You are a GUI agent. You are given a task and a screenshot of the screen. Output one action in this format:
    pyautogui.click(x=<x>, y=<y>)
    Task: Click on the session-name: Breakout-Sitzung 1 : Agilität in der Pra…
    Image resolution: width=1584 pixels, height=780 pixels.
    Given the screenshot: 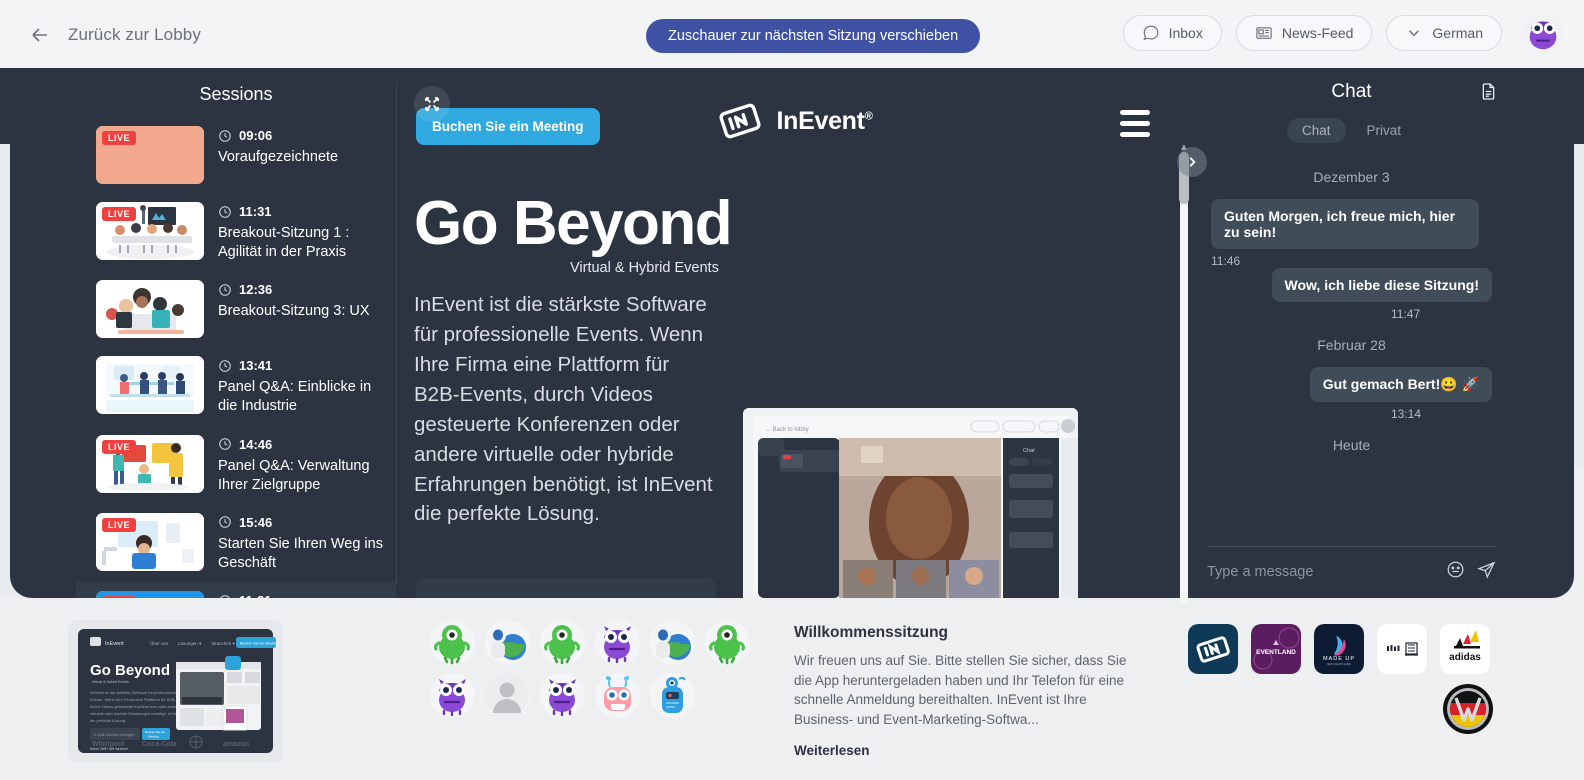 What is the action you would take?
    pyautogui.click(x=284, y=243)
    